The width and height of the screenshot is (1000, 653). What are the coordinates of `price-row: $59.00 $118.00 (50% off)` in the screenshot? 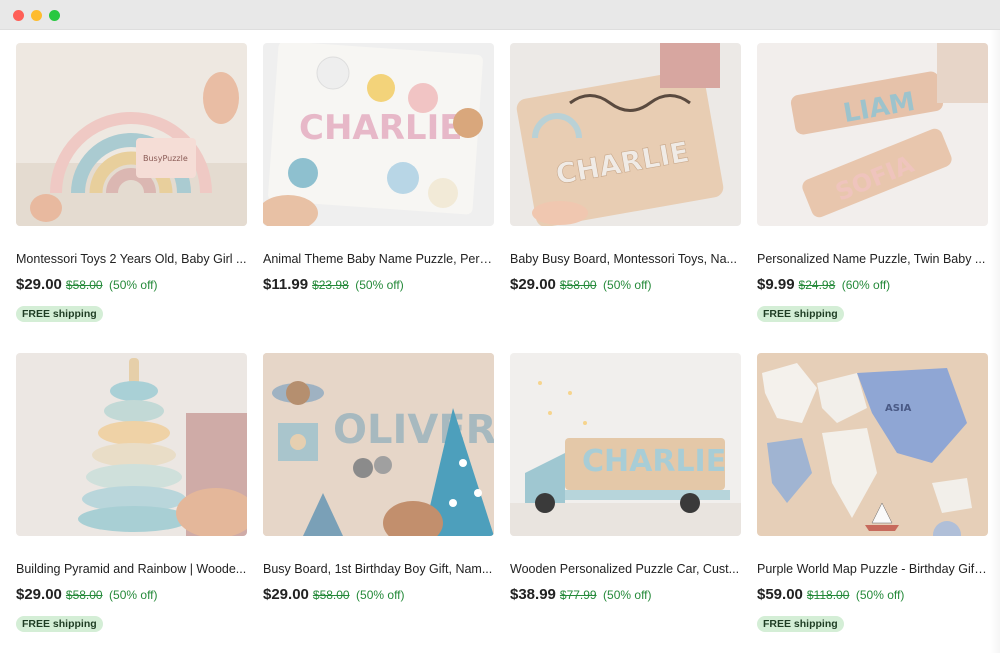 It's located at (872, 595).